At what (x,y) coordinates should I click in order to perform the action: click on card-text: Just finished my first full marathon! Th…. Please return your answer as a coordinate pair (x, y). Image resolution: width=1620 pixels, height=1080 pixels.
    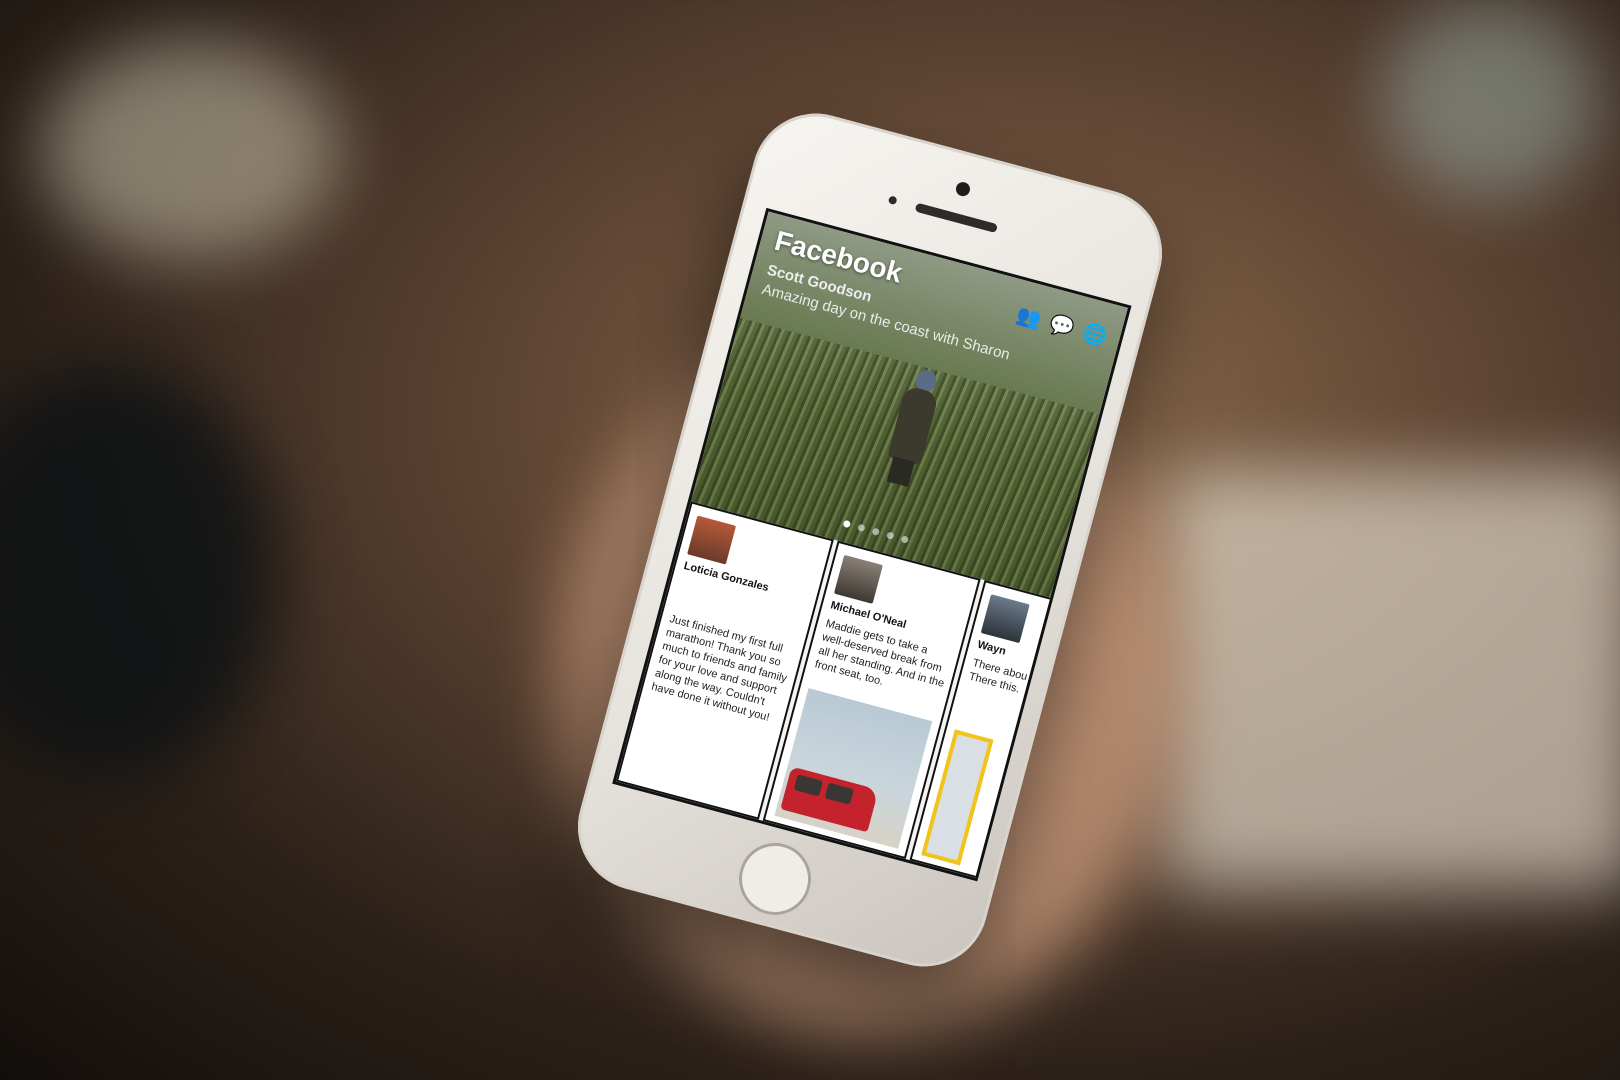
    Looking at the image, I should click on (719, 668).